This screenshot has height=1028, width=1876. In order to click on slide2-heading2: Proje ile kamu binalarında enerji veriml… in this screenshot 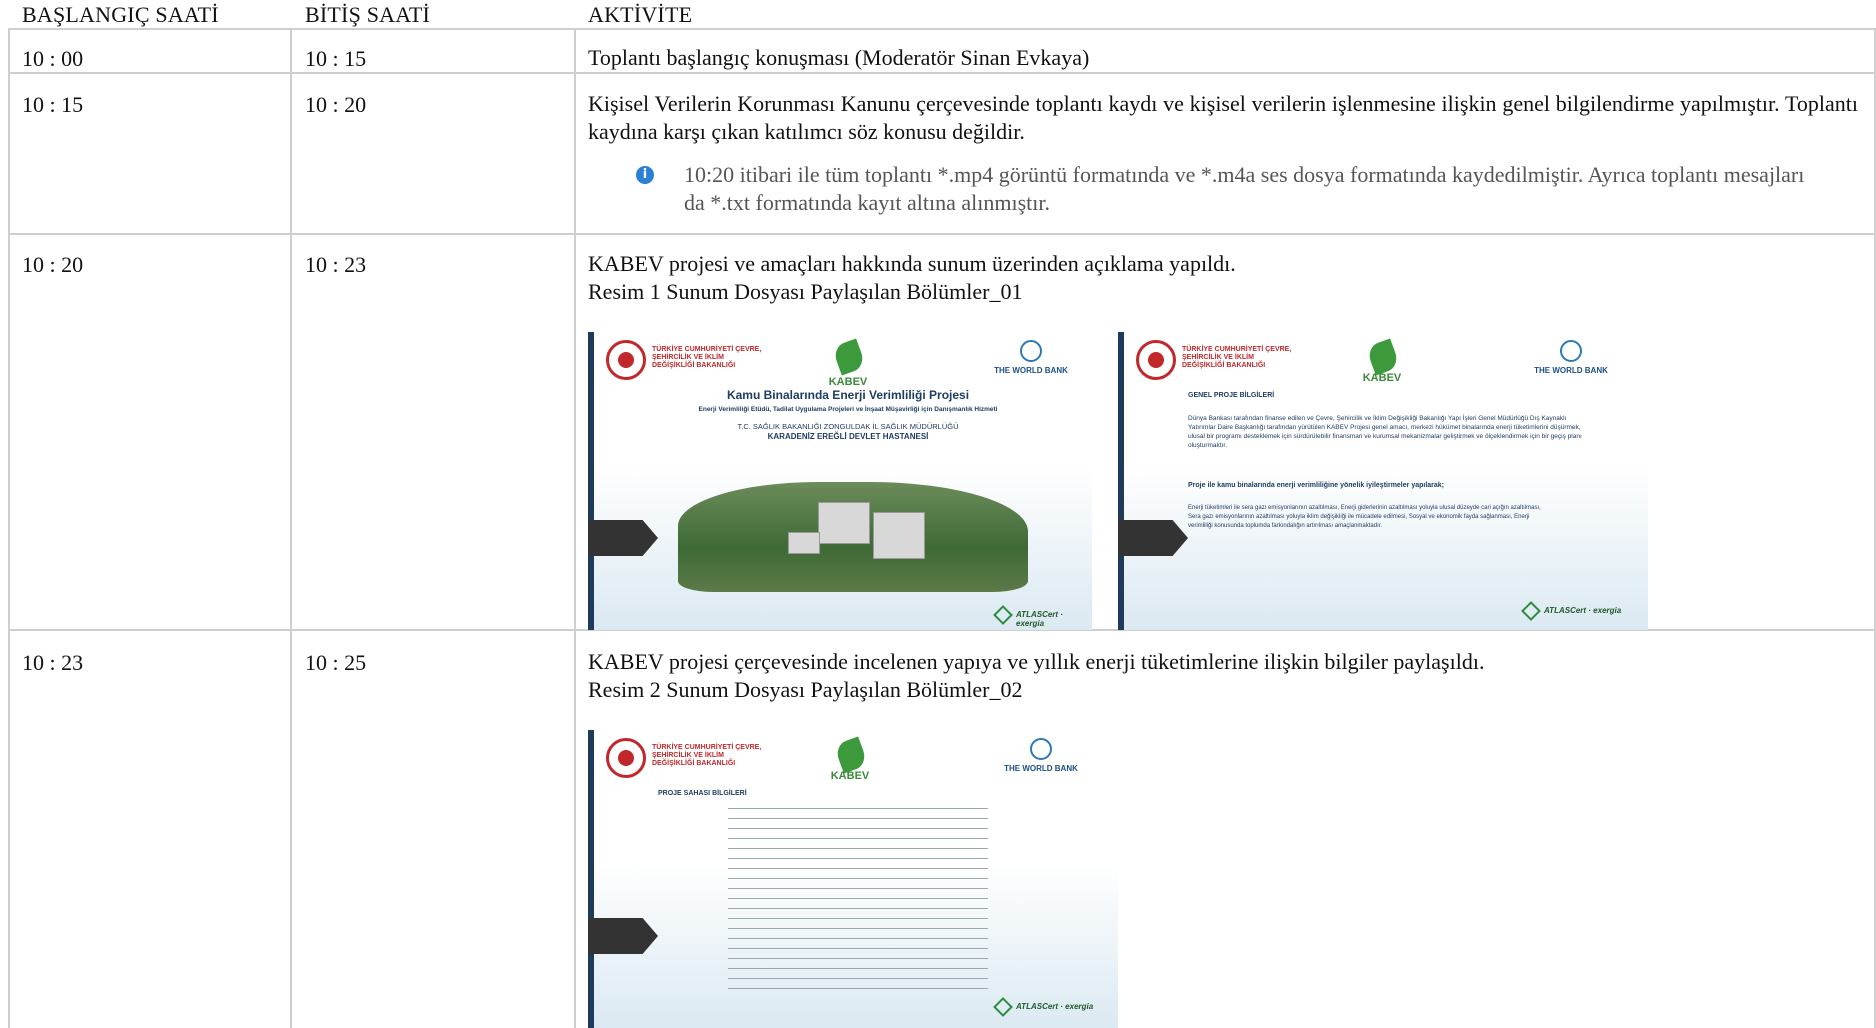, I will do `click(1316, 485)`.